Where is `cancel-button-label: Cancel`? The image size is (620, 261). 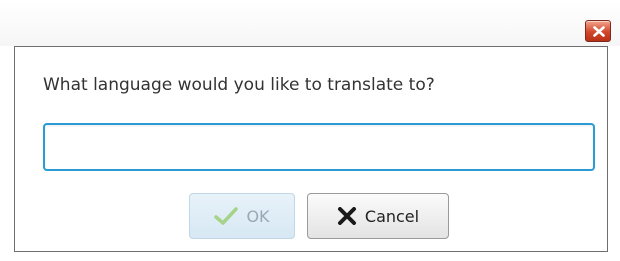 cancel-button-label: Cancel is located at coordinates (392, 216).